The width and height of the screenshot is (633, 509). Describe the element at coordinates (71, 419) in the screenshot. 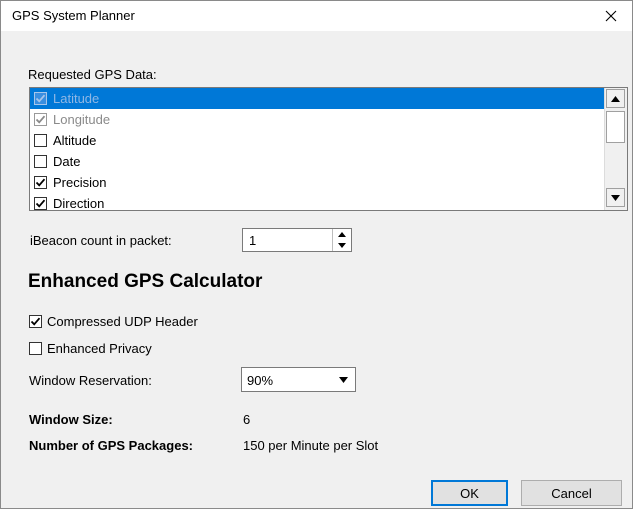

I see `window-size-label: Window Size:` at that location.